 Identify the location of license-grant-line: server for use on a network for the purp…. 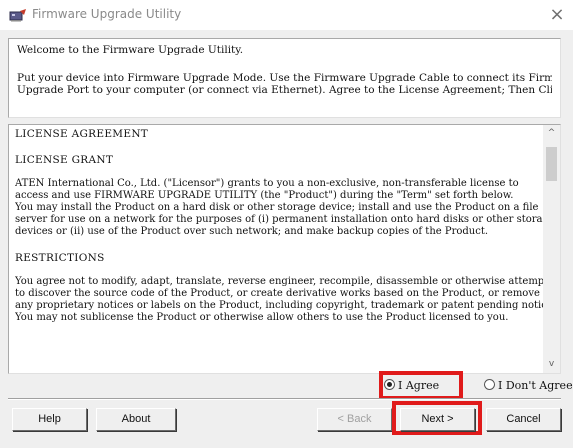
(279, 219).